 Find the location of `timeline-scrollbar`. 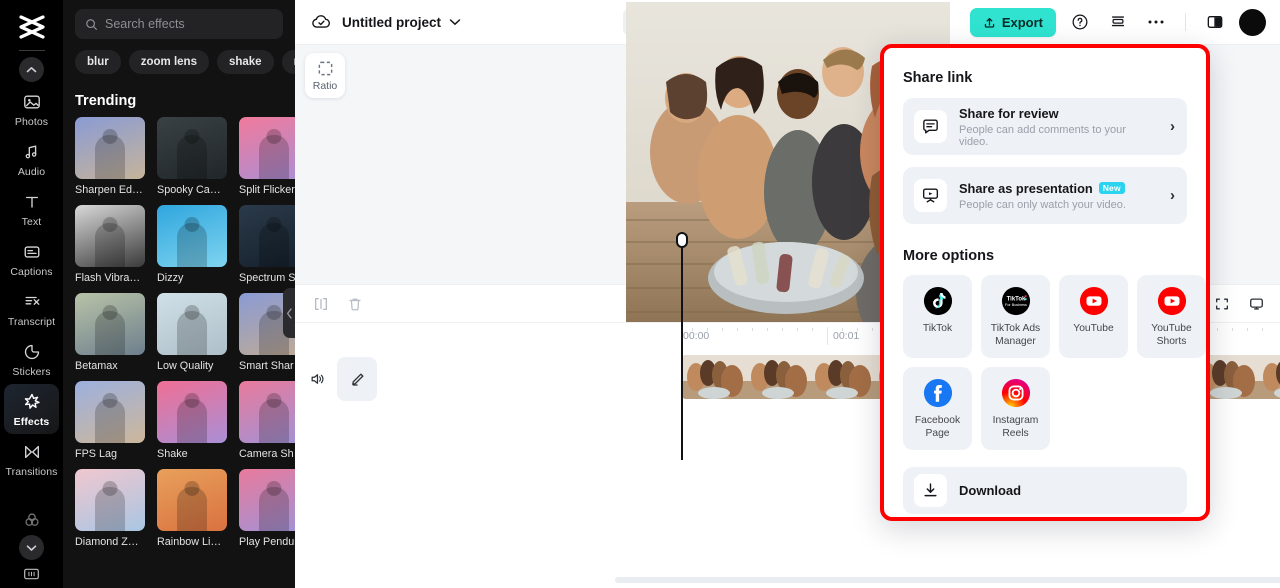

timeline-scrollbar is located at coordinates (947, 580).